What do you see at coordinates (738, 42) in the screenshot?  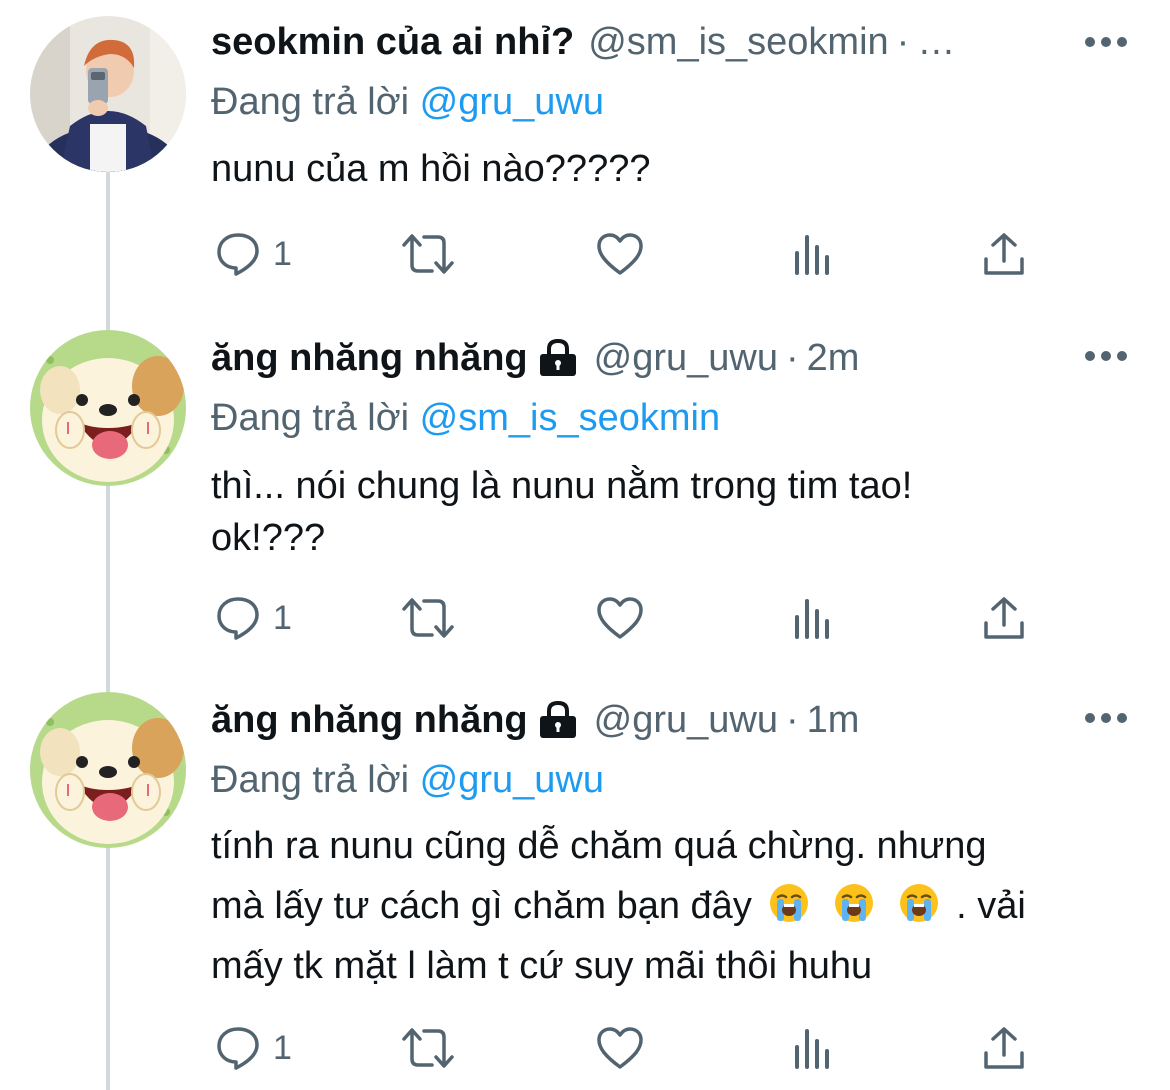 I see `user-handle: @sm_is_seokmin` at bounding box center [738, 42].